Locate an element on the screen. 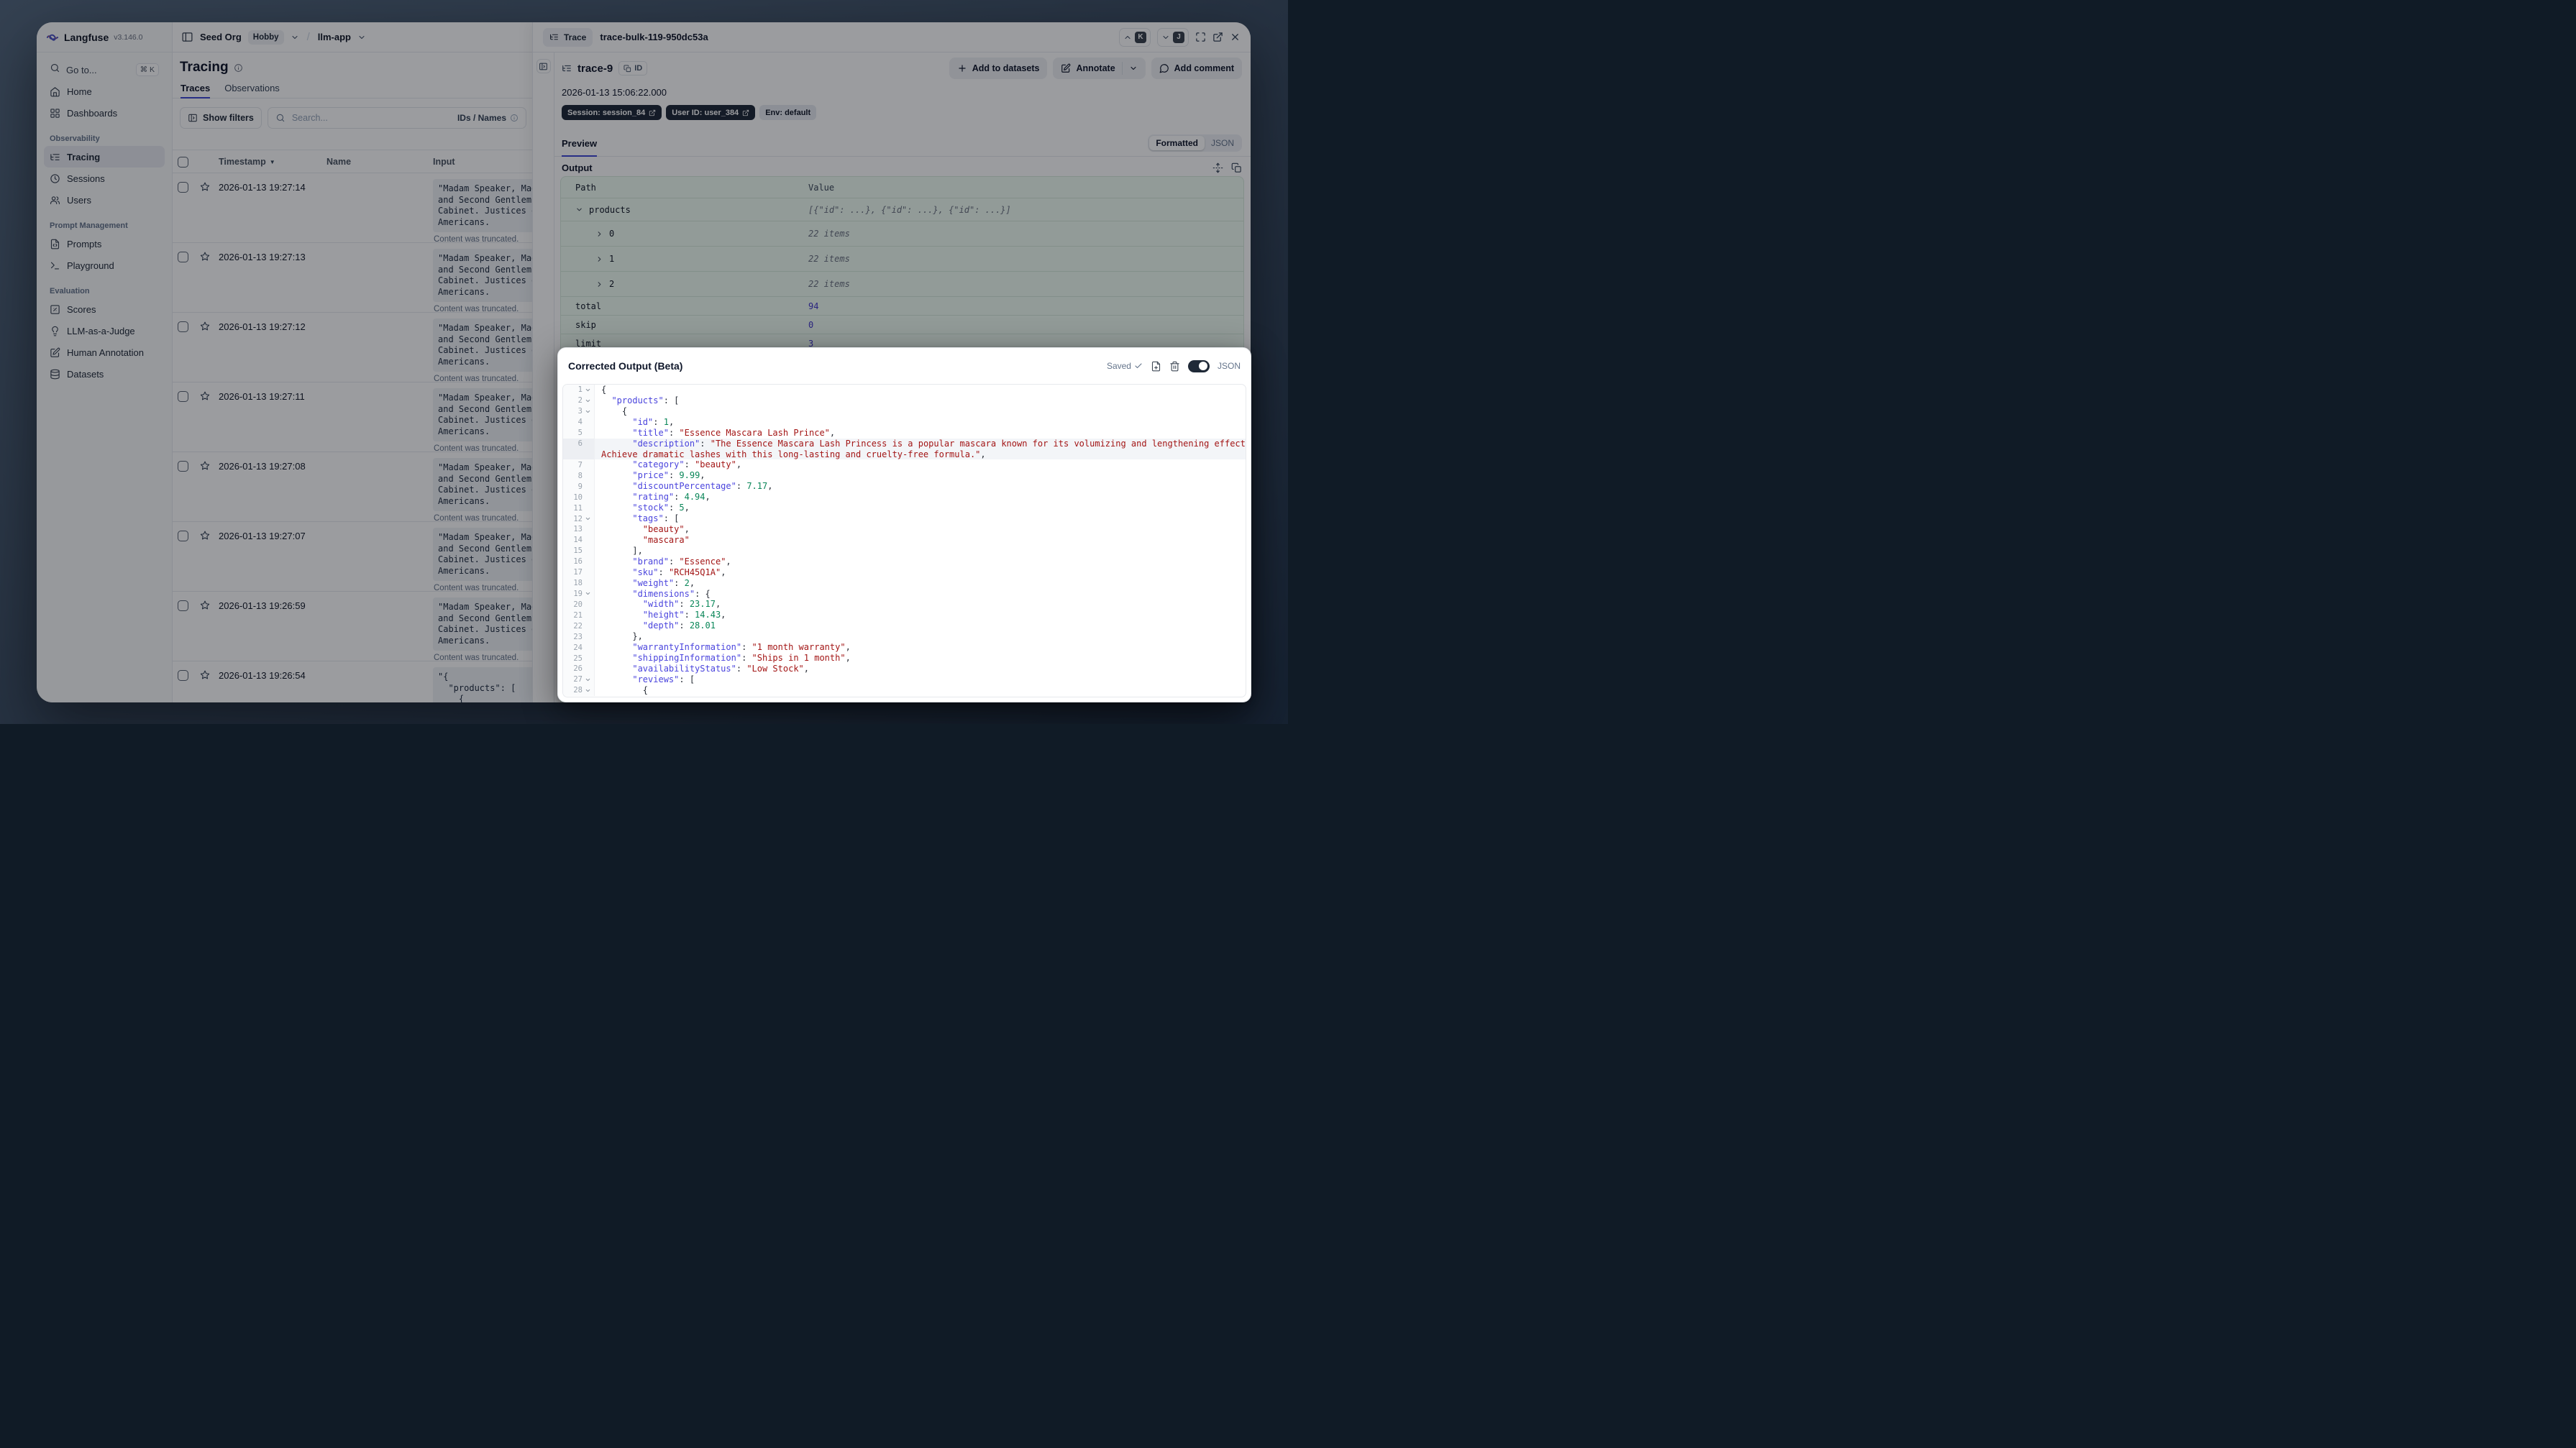 The height and width of the screenshot is (1448, 2576). editor-code-text: ], is located at coordinates (622, 550).